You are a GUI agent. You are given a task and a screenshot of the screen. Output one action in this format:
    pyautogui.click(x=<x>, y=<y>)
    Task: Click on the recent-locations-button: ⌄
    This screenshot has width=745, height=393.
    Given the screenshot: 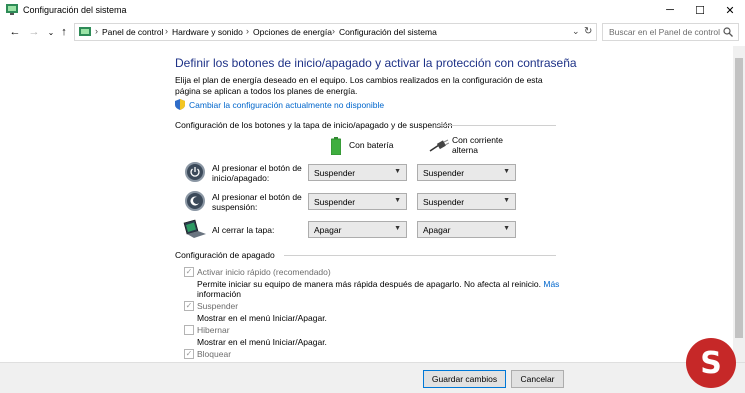 What is the action you would take?
    pyautogui.click(x=51, y=32)
    